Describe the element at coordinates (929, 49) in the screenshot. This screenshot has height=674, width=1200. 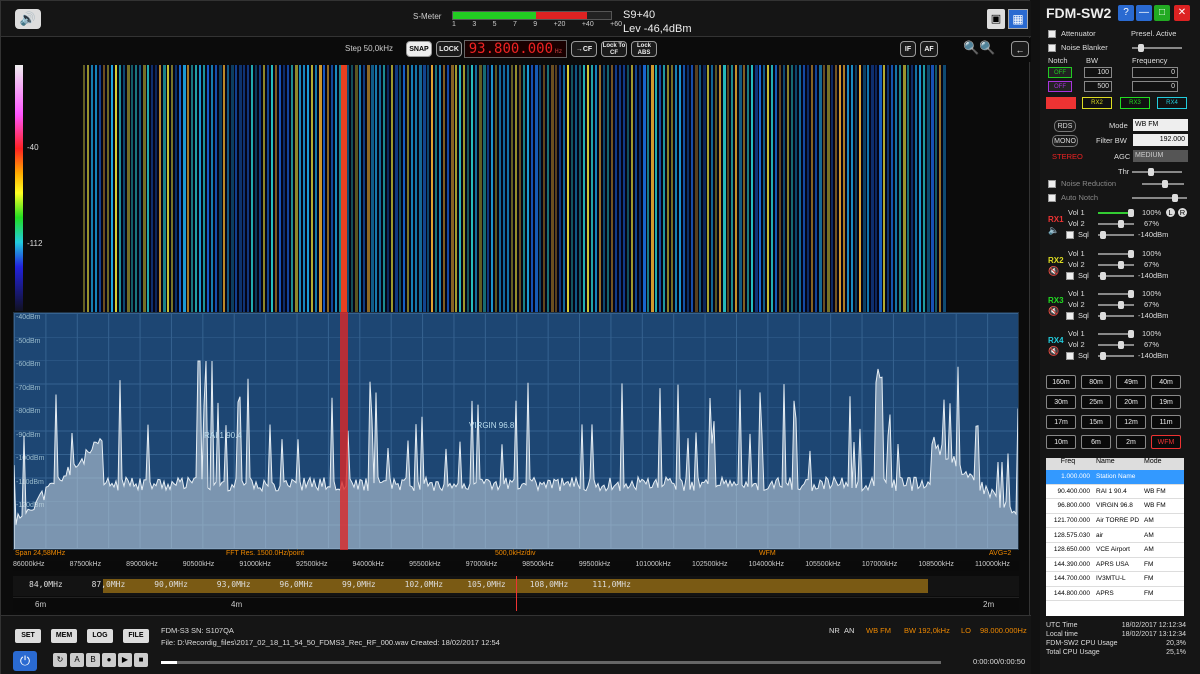
I see `af-button: AF` at that location.